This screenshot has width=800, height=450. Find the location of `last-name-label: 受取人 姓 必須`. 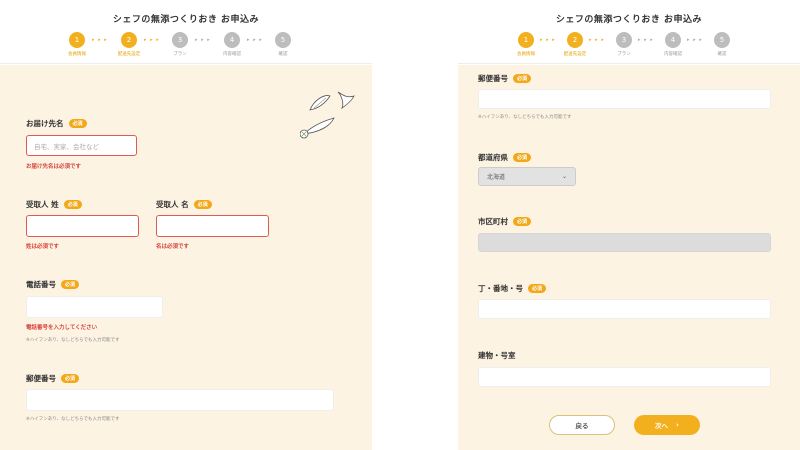

last-name-label: 受取人 姓 必須 is located at coordinates (54, 204).